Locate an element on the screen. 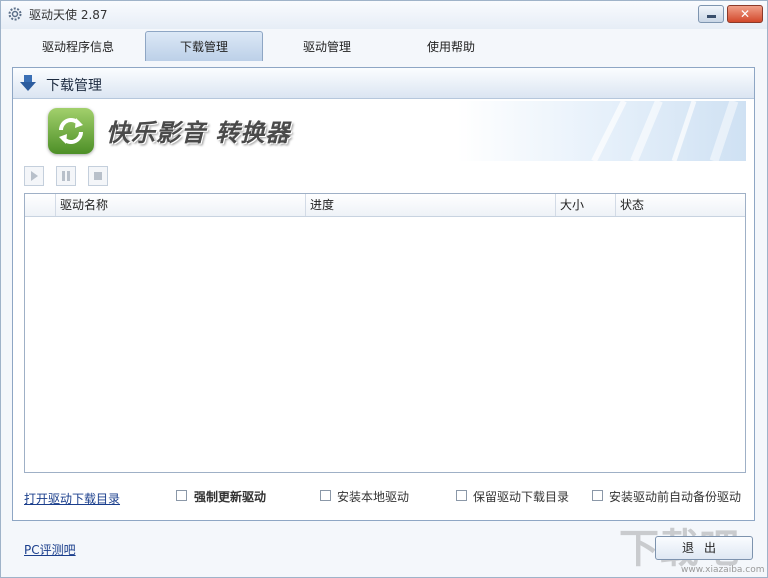 This screenshot has height=578, width=768. tab-driver-manager: 驱动管理 is located at coordinates (327, 45).